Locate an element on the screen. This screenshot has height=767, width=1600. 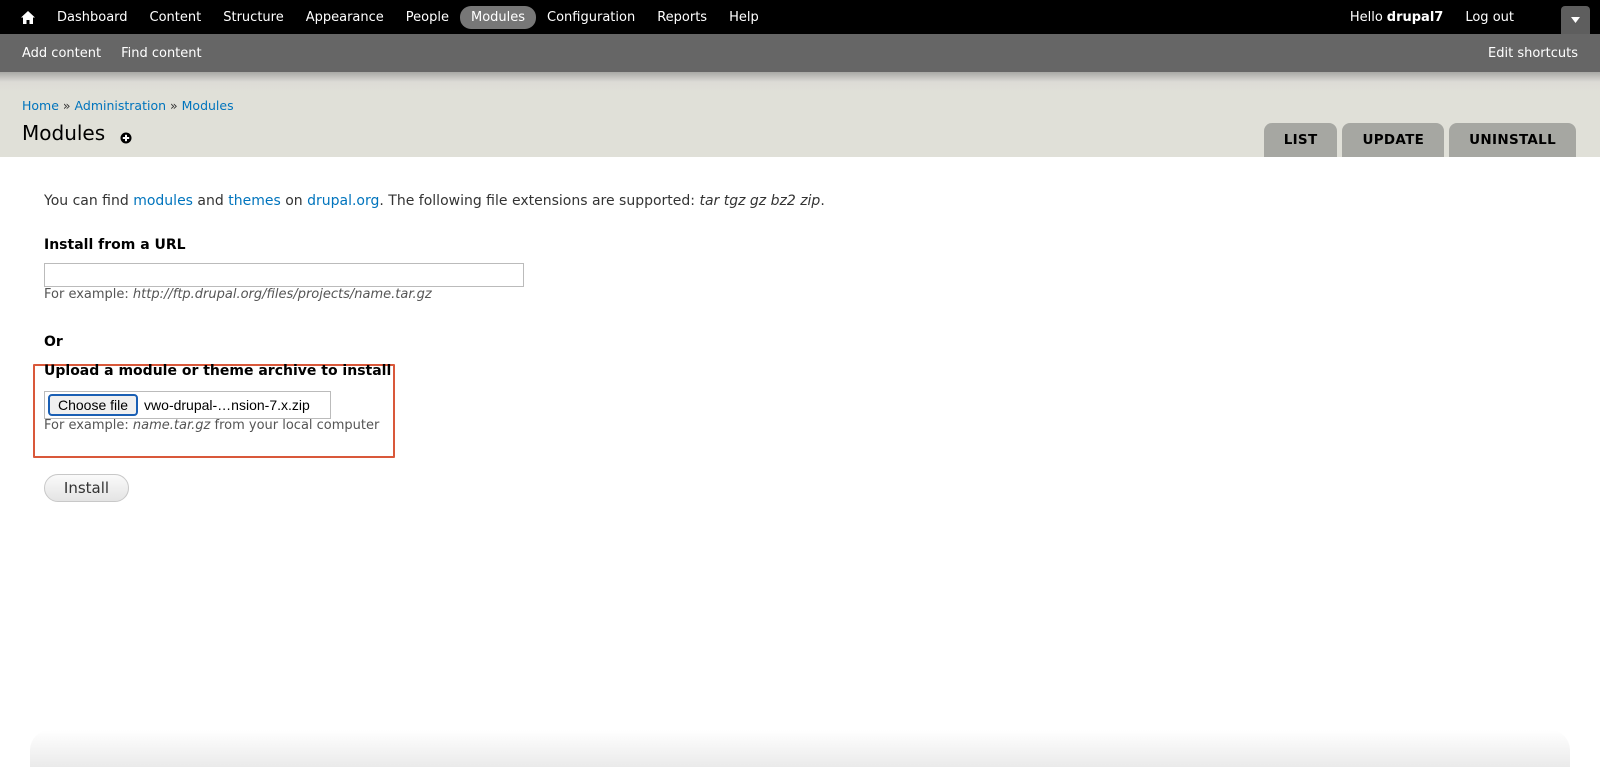
page-title: Modules is located at coordinates (64, 133).